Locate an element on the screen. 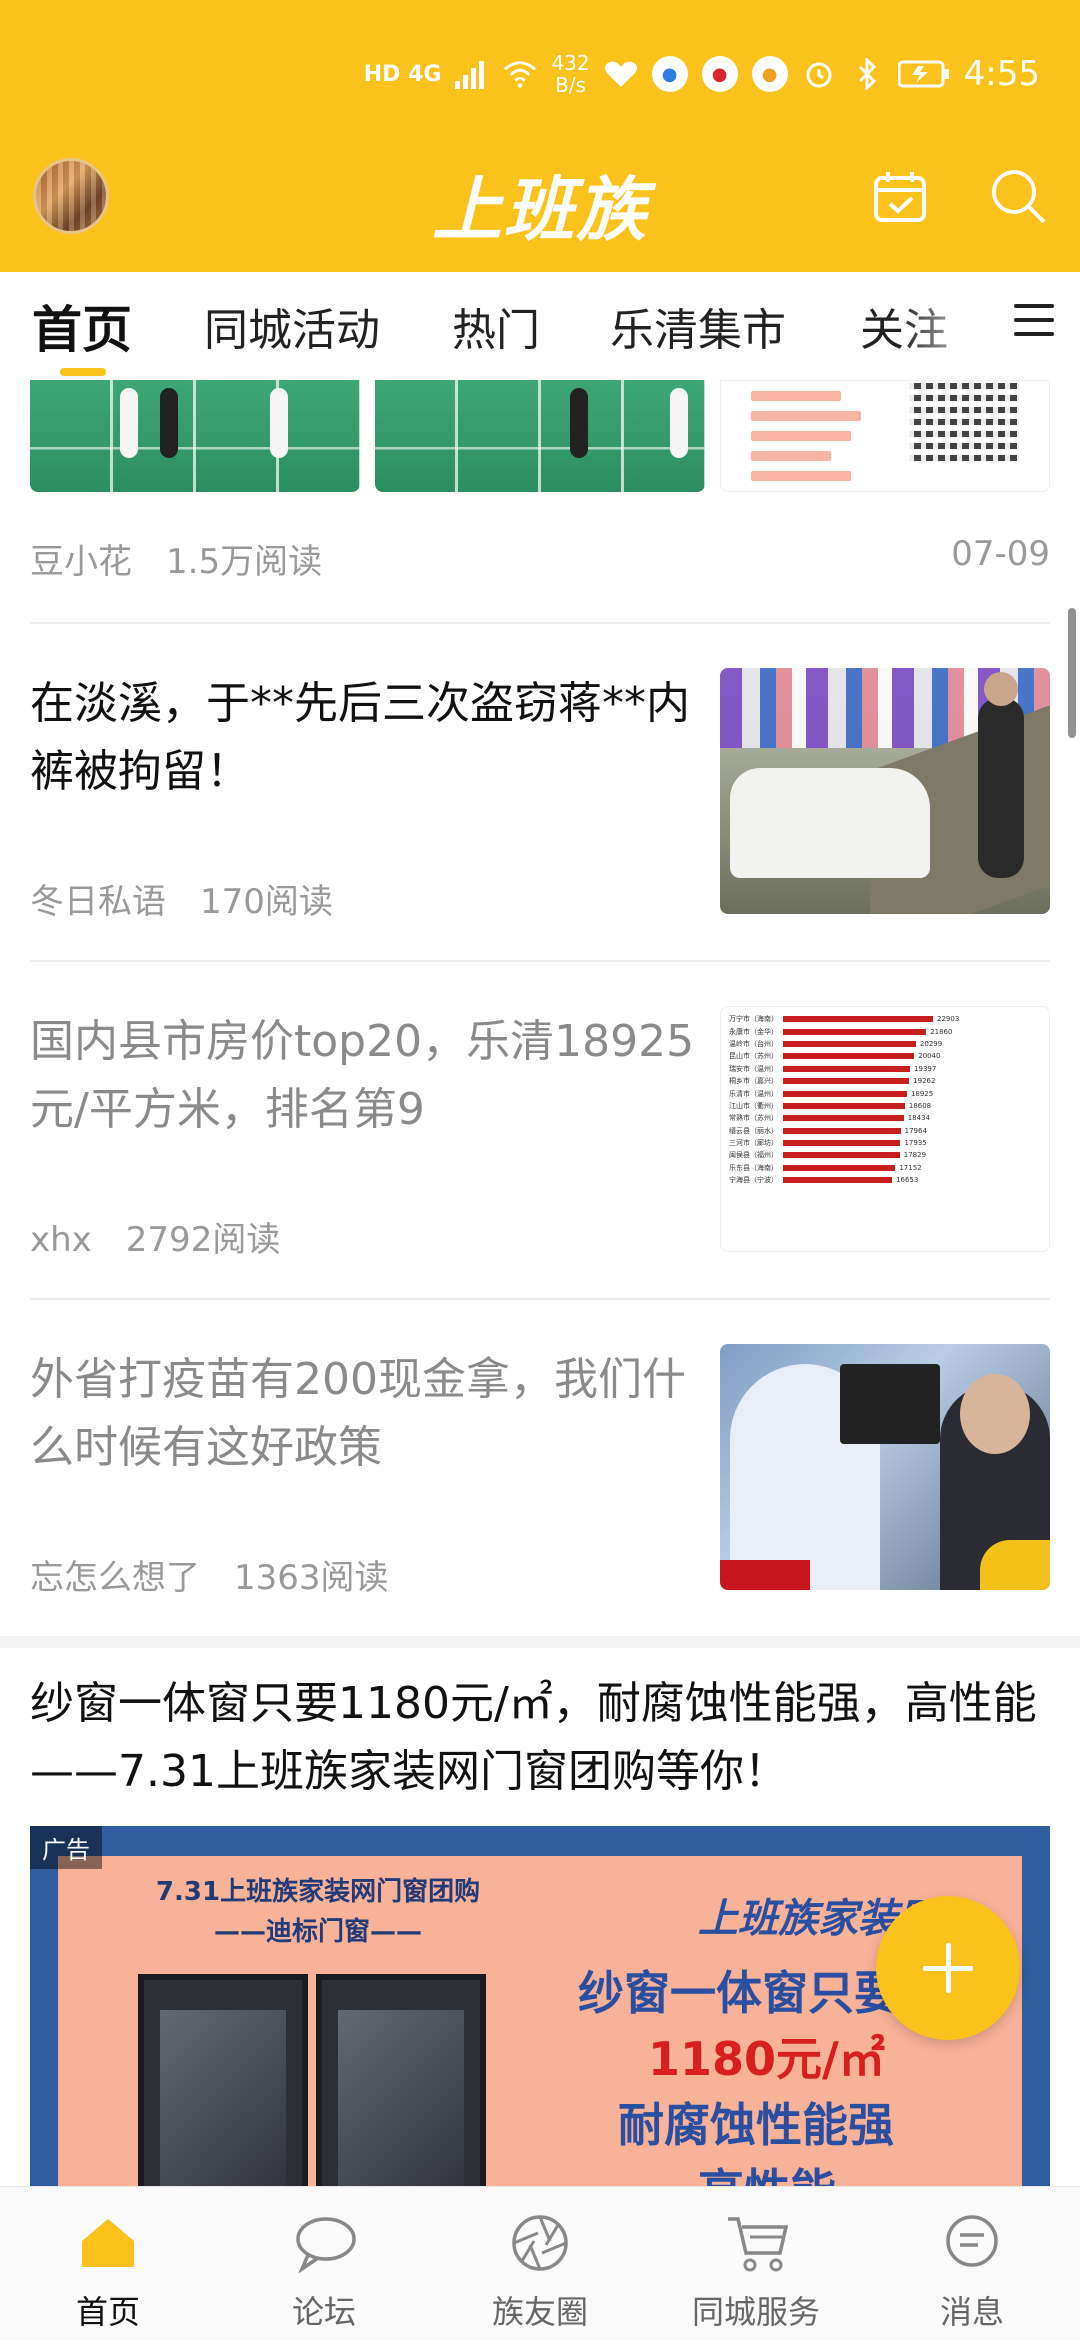 The width and height of the screenshot is (1080, 2341). category-tabs: 首页 同城活动 热门 乐清集市 关注 is located at coordinates (540, 326).